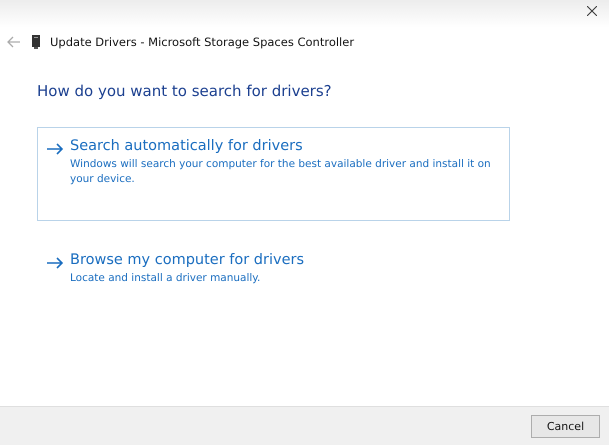 The height and width of the screenshot is (445, 609). Describe the element at coordinates (185, 91) in the screenshot. I see `page-heading: How do you want to search for drivers?` at that location.